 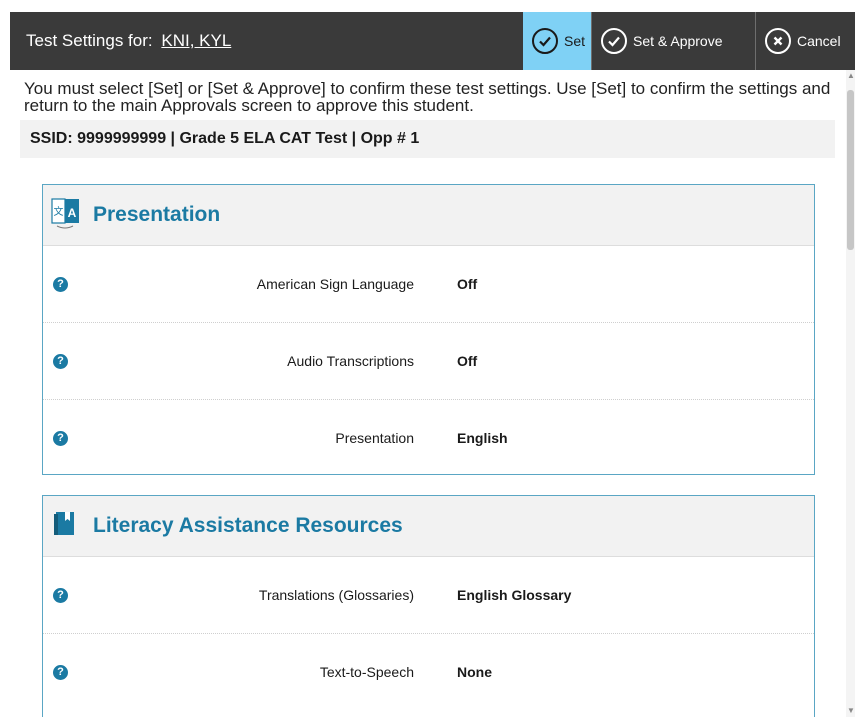 I want to click on book-icon, so click(x=66, y=526).